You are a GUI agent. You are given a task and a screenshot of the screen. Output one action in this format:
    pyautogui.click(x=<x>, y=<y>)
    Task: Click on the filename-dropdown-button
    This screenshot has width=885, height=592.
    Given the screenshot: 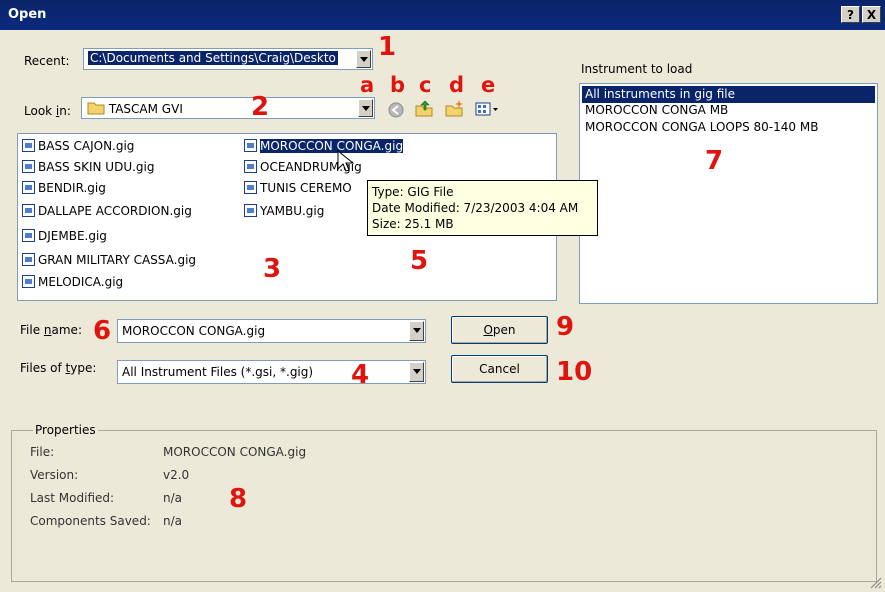 What is the action you would take?
    pyautogui.click(x=416, y=331)
    